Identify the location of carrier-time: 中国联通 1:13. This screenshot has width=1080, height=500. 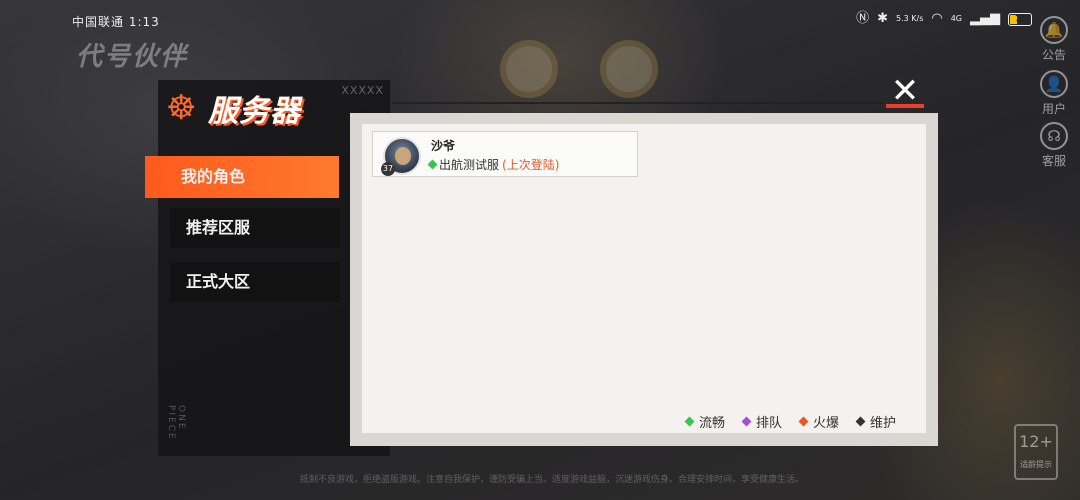
(116, 22).